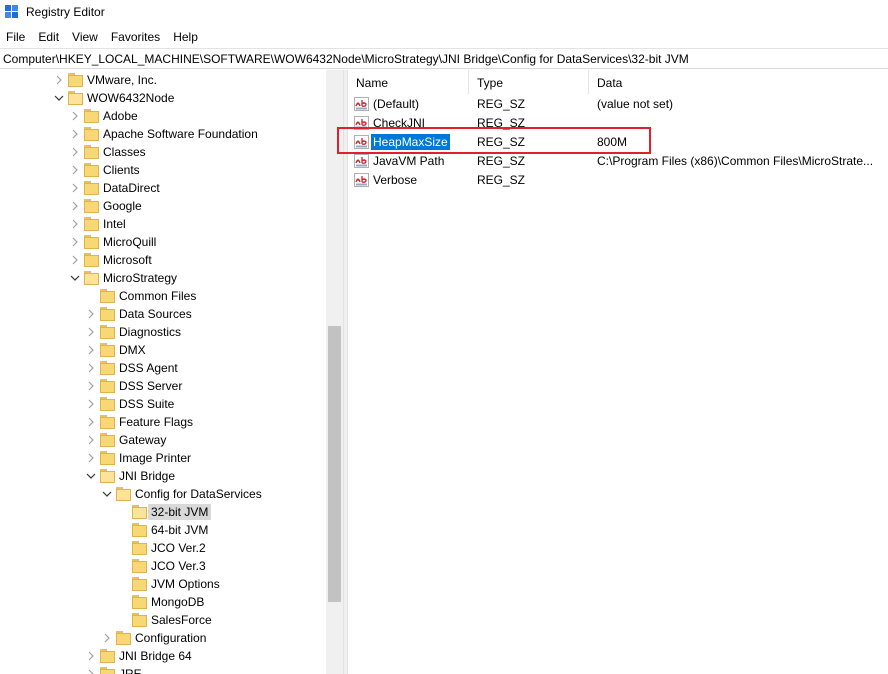 The height and width of the screenshot is (674, 888). What do you see at coordinates (178, 602) in the screenshot?
I see `tree-item-label: MongoDB` at bounding box center [178, 602].